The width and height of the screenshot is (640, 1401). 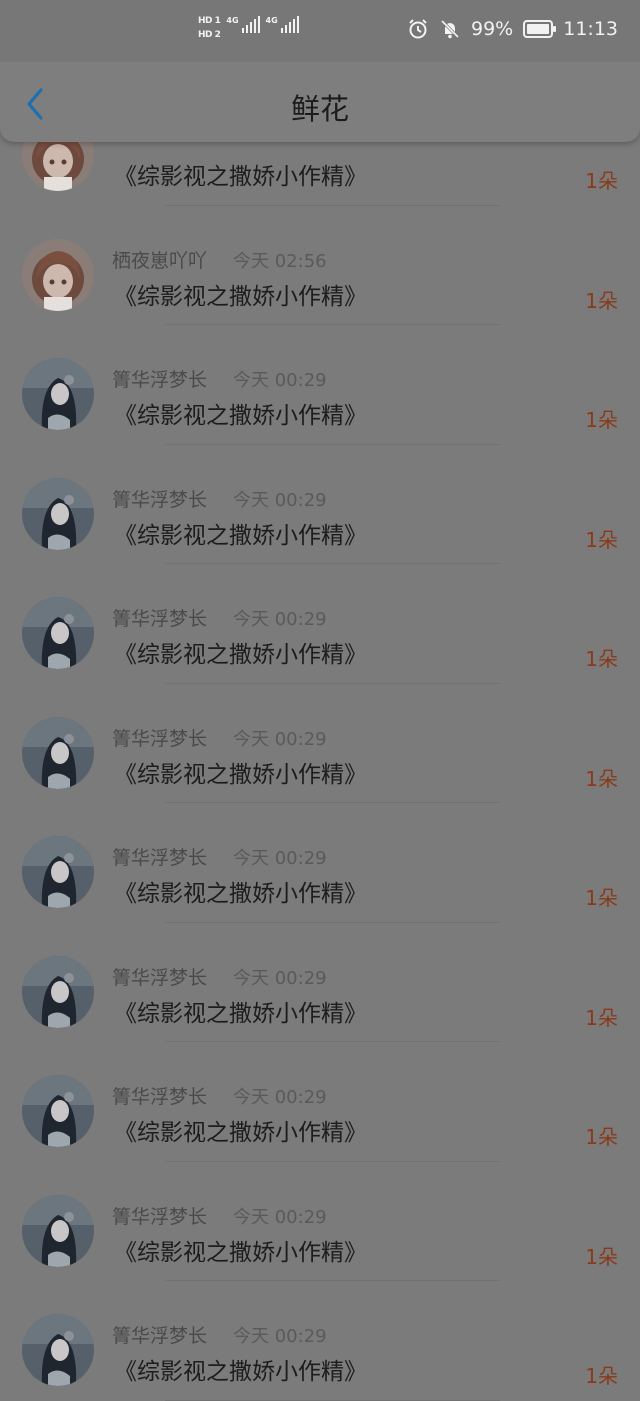 What do you see at coordinates (492, 29) in the screenshot?
I see `battery-percent: 99%` at bounding box center [492, 29].